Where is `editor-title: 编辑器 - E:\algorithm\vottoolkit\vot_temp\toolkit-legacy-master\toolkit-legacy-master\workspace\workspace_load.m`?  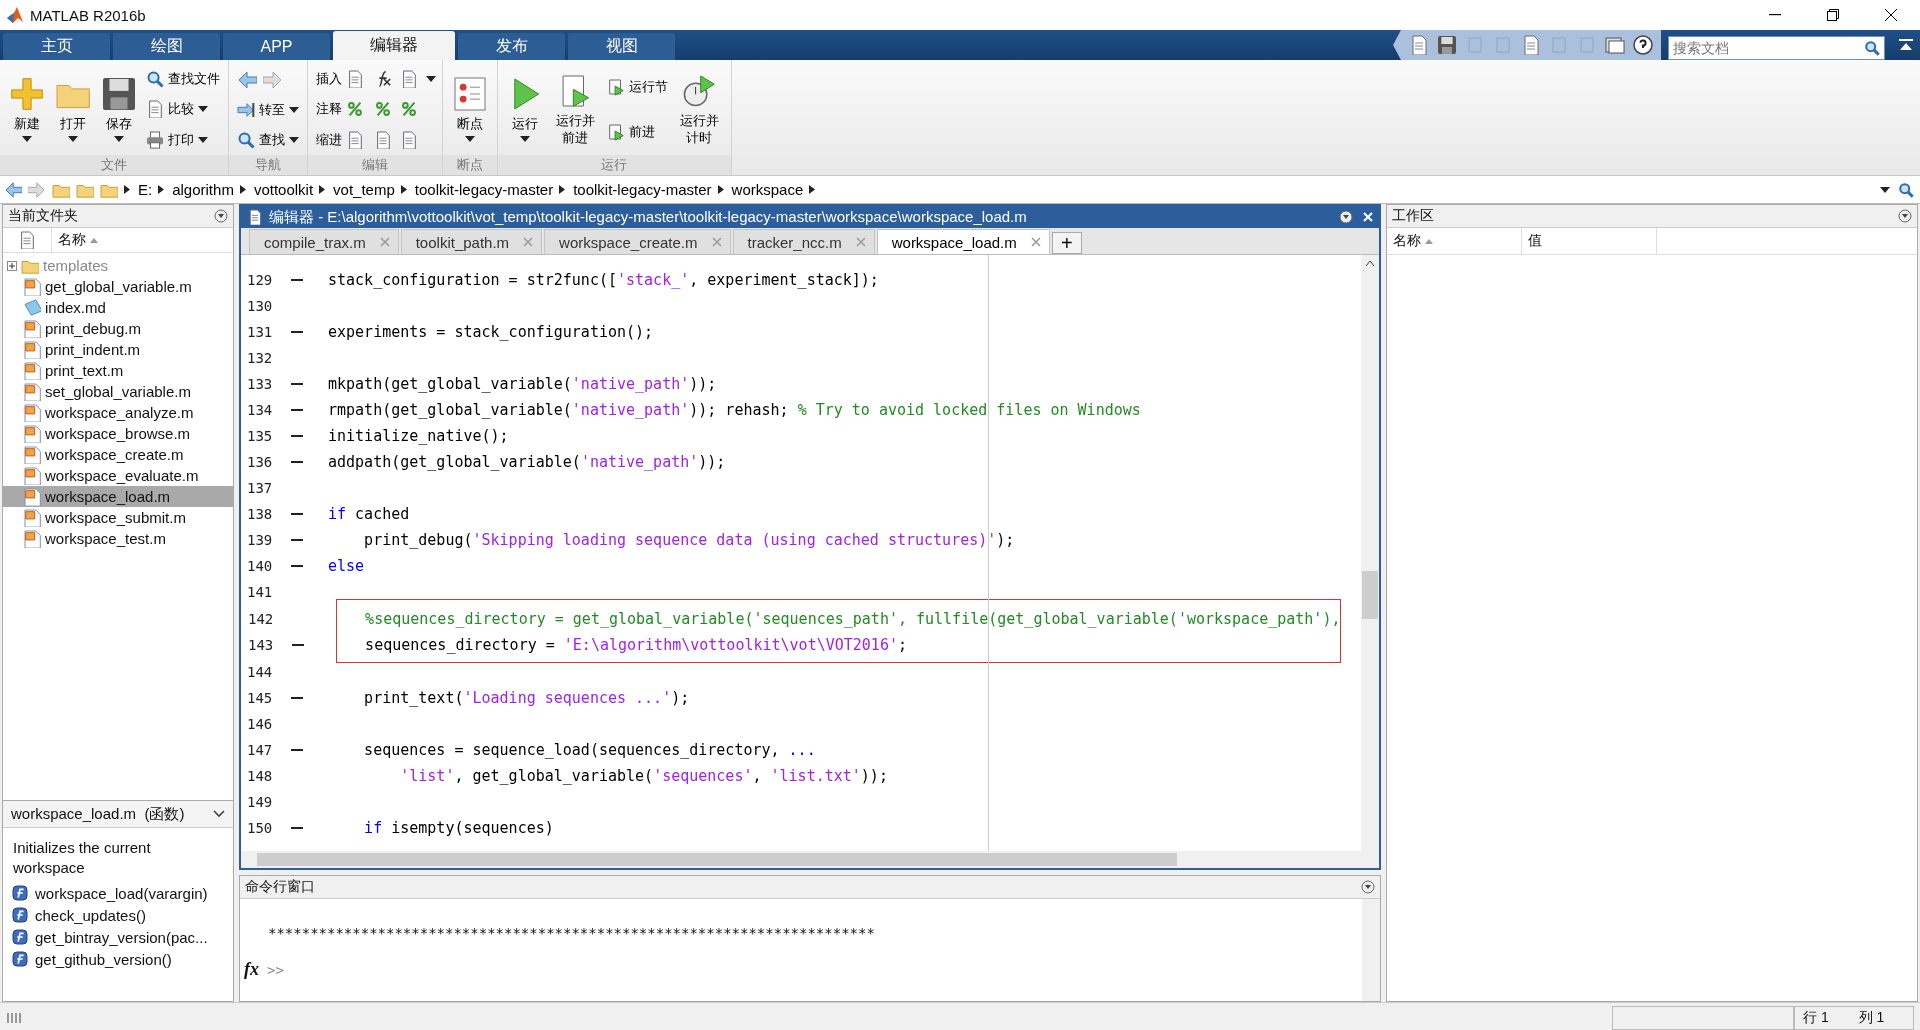
editor-title: 编辑器 - E:\algorithm\vottoolkit\vot_temp\toolkit-legacy-master\toolkit-legacy-master\workspace\workspace_load.m is located at coordinates (648, 217).